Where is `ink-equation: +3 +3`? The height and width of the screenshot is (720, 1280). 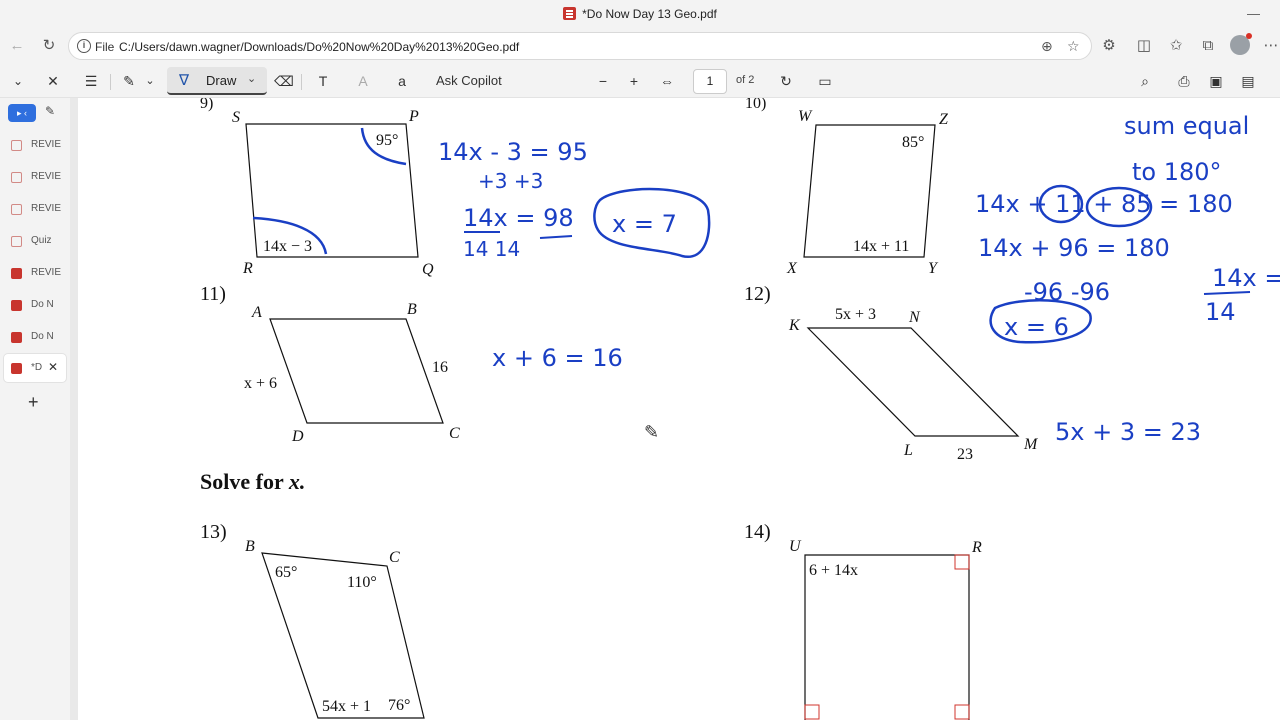
ink-equation: +3 +3 is located at coordinates (510, 181).